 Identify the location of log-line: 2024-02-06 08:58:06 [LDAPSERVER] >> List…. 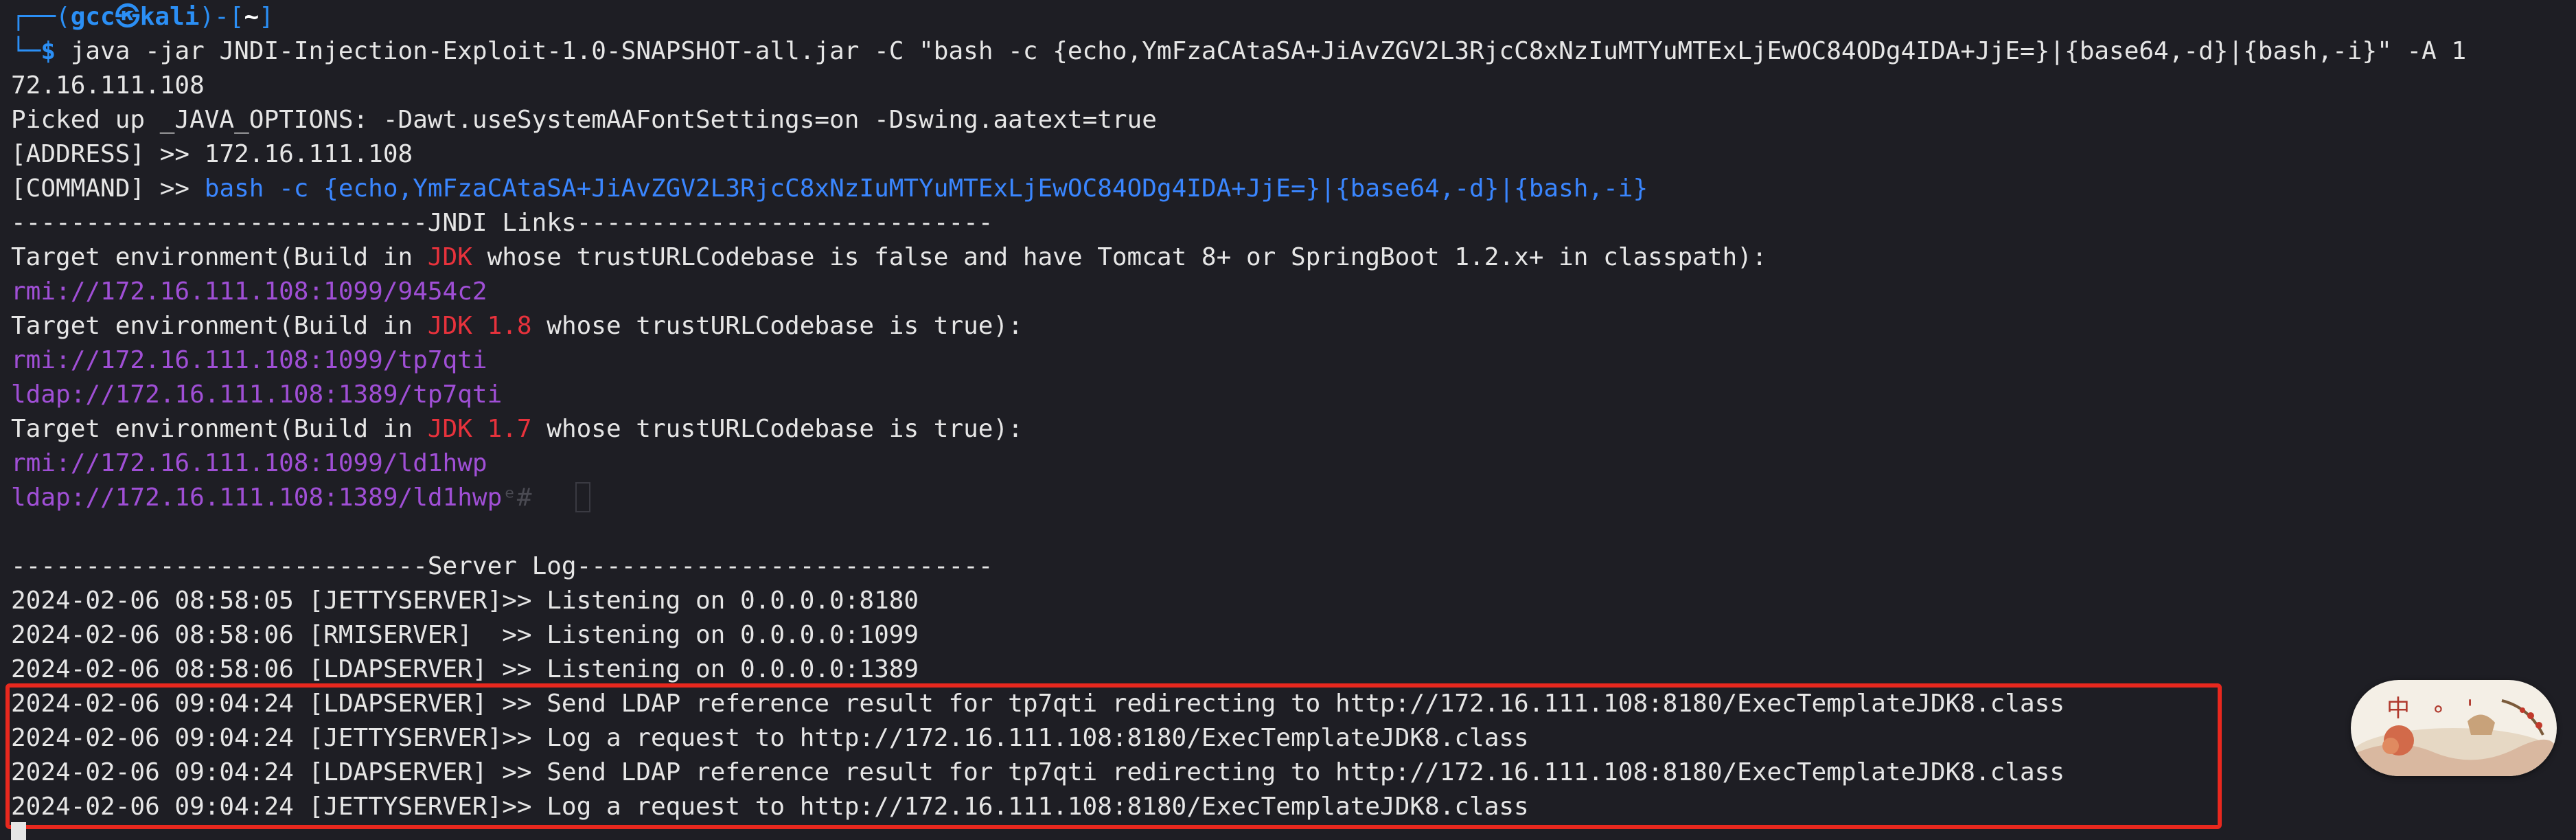
(465, 669).